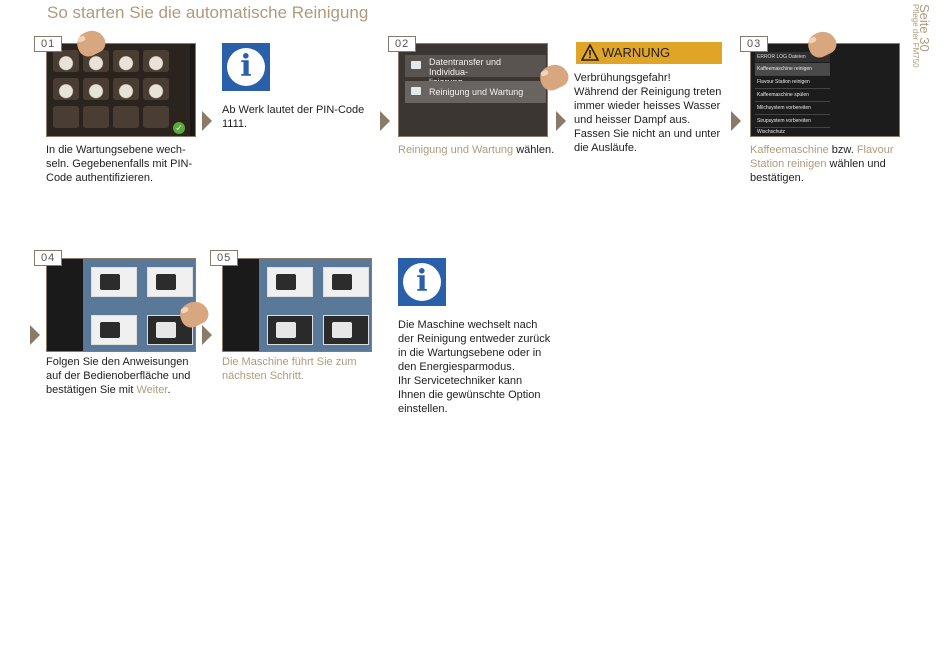 Image resolution: width=950 pixels, height=660 pixels. What do you see at coordinates (456, 150) in the screenshot?
I see `highlight-term: Reinigung und Wartung` at bounding box center [456, 150].